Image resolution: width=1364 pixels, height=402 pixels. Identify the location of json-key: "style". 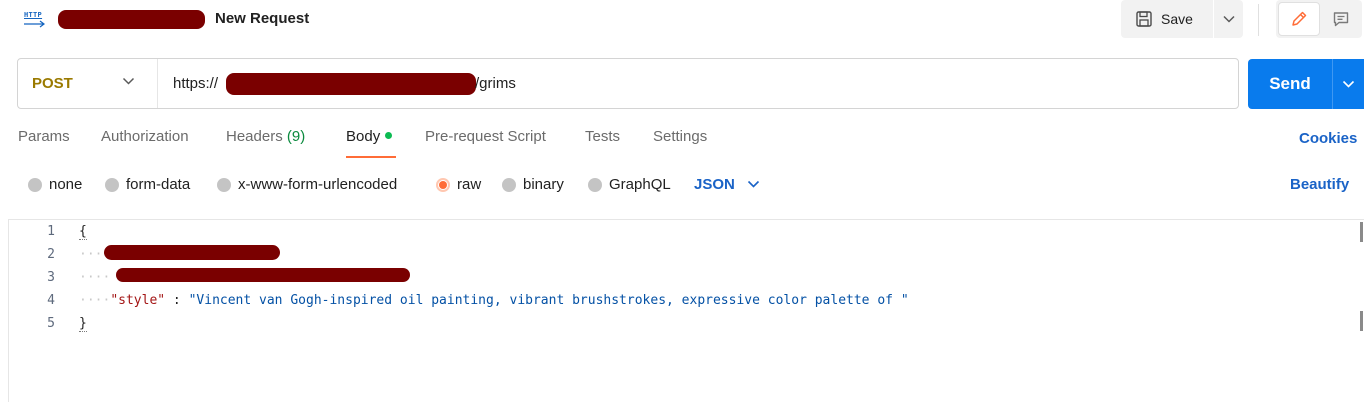
(138, 300).